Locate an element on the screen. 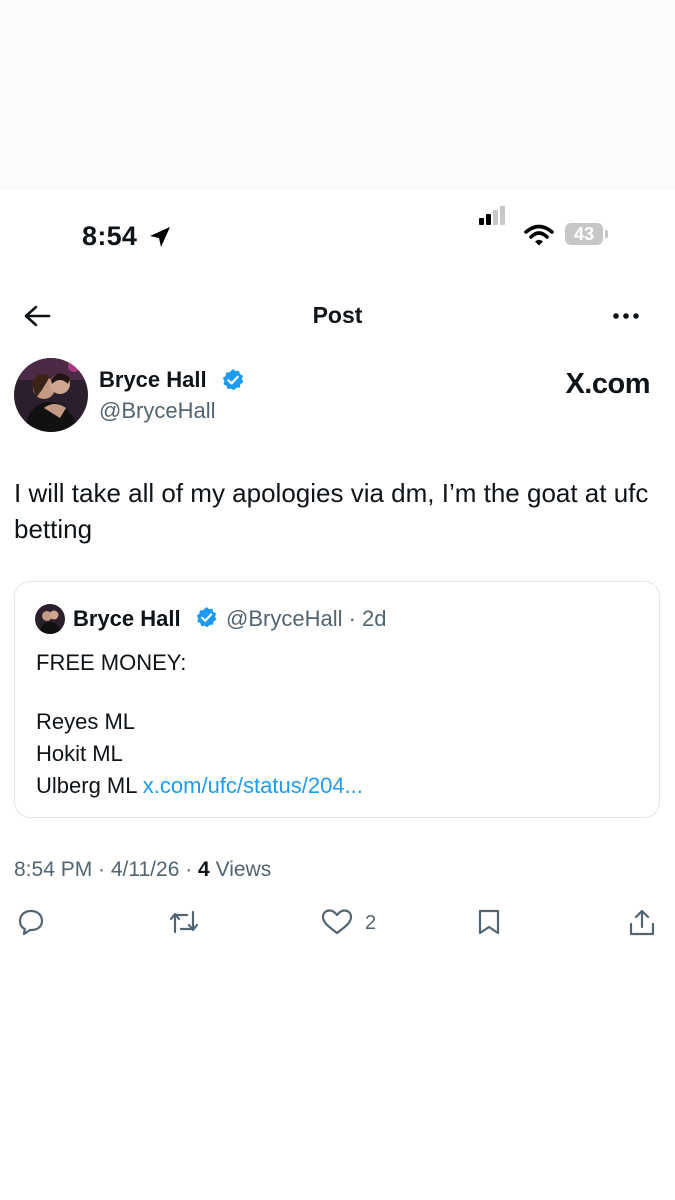 The width and height of the screenshot is (675, 1200). views-label: Views is located at coordinates (240, 869).